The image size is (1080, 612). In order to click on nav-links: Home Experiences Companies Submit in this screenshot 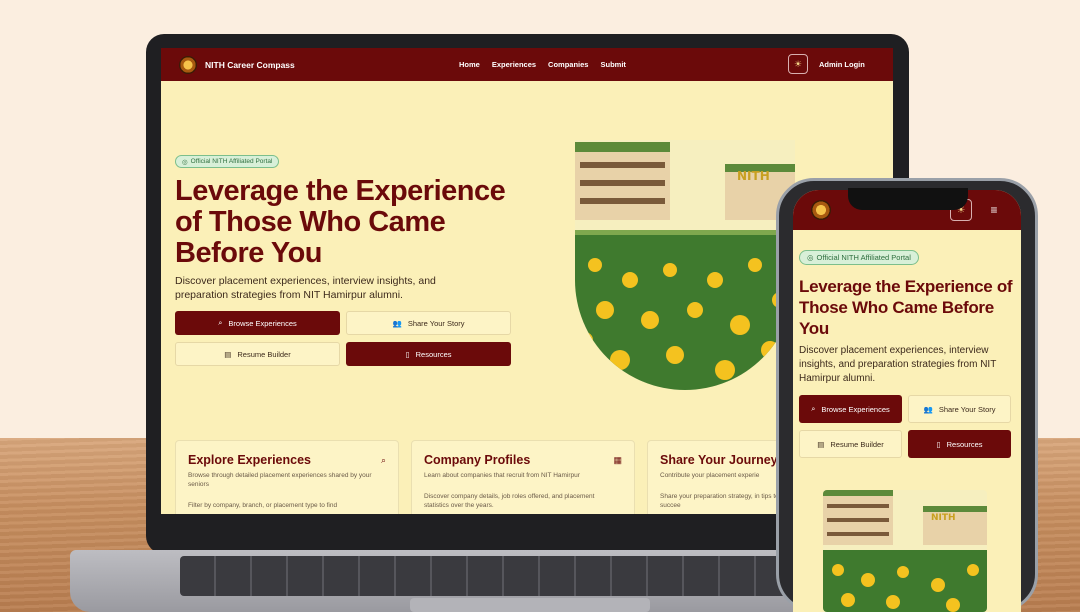, I will do `click(542, 64)`.